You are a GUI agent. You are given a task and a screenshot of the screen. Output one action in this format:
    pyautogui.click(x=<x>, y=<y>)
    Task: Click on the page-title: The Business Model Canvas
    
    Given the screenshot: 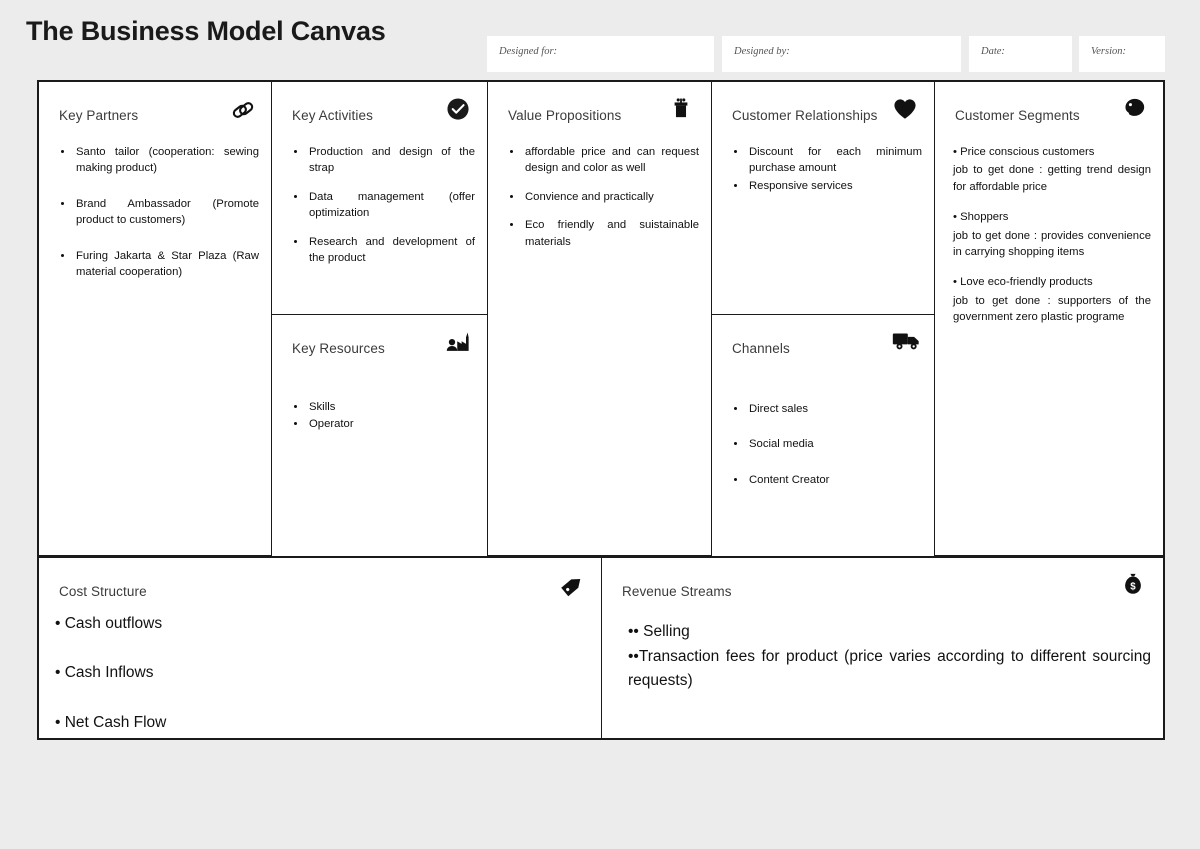 What is the action you would take?
    pyautogui.click(x=206, y=31)
    